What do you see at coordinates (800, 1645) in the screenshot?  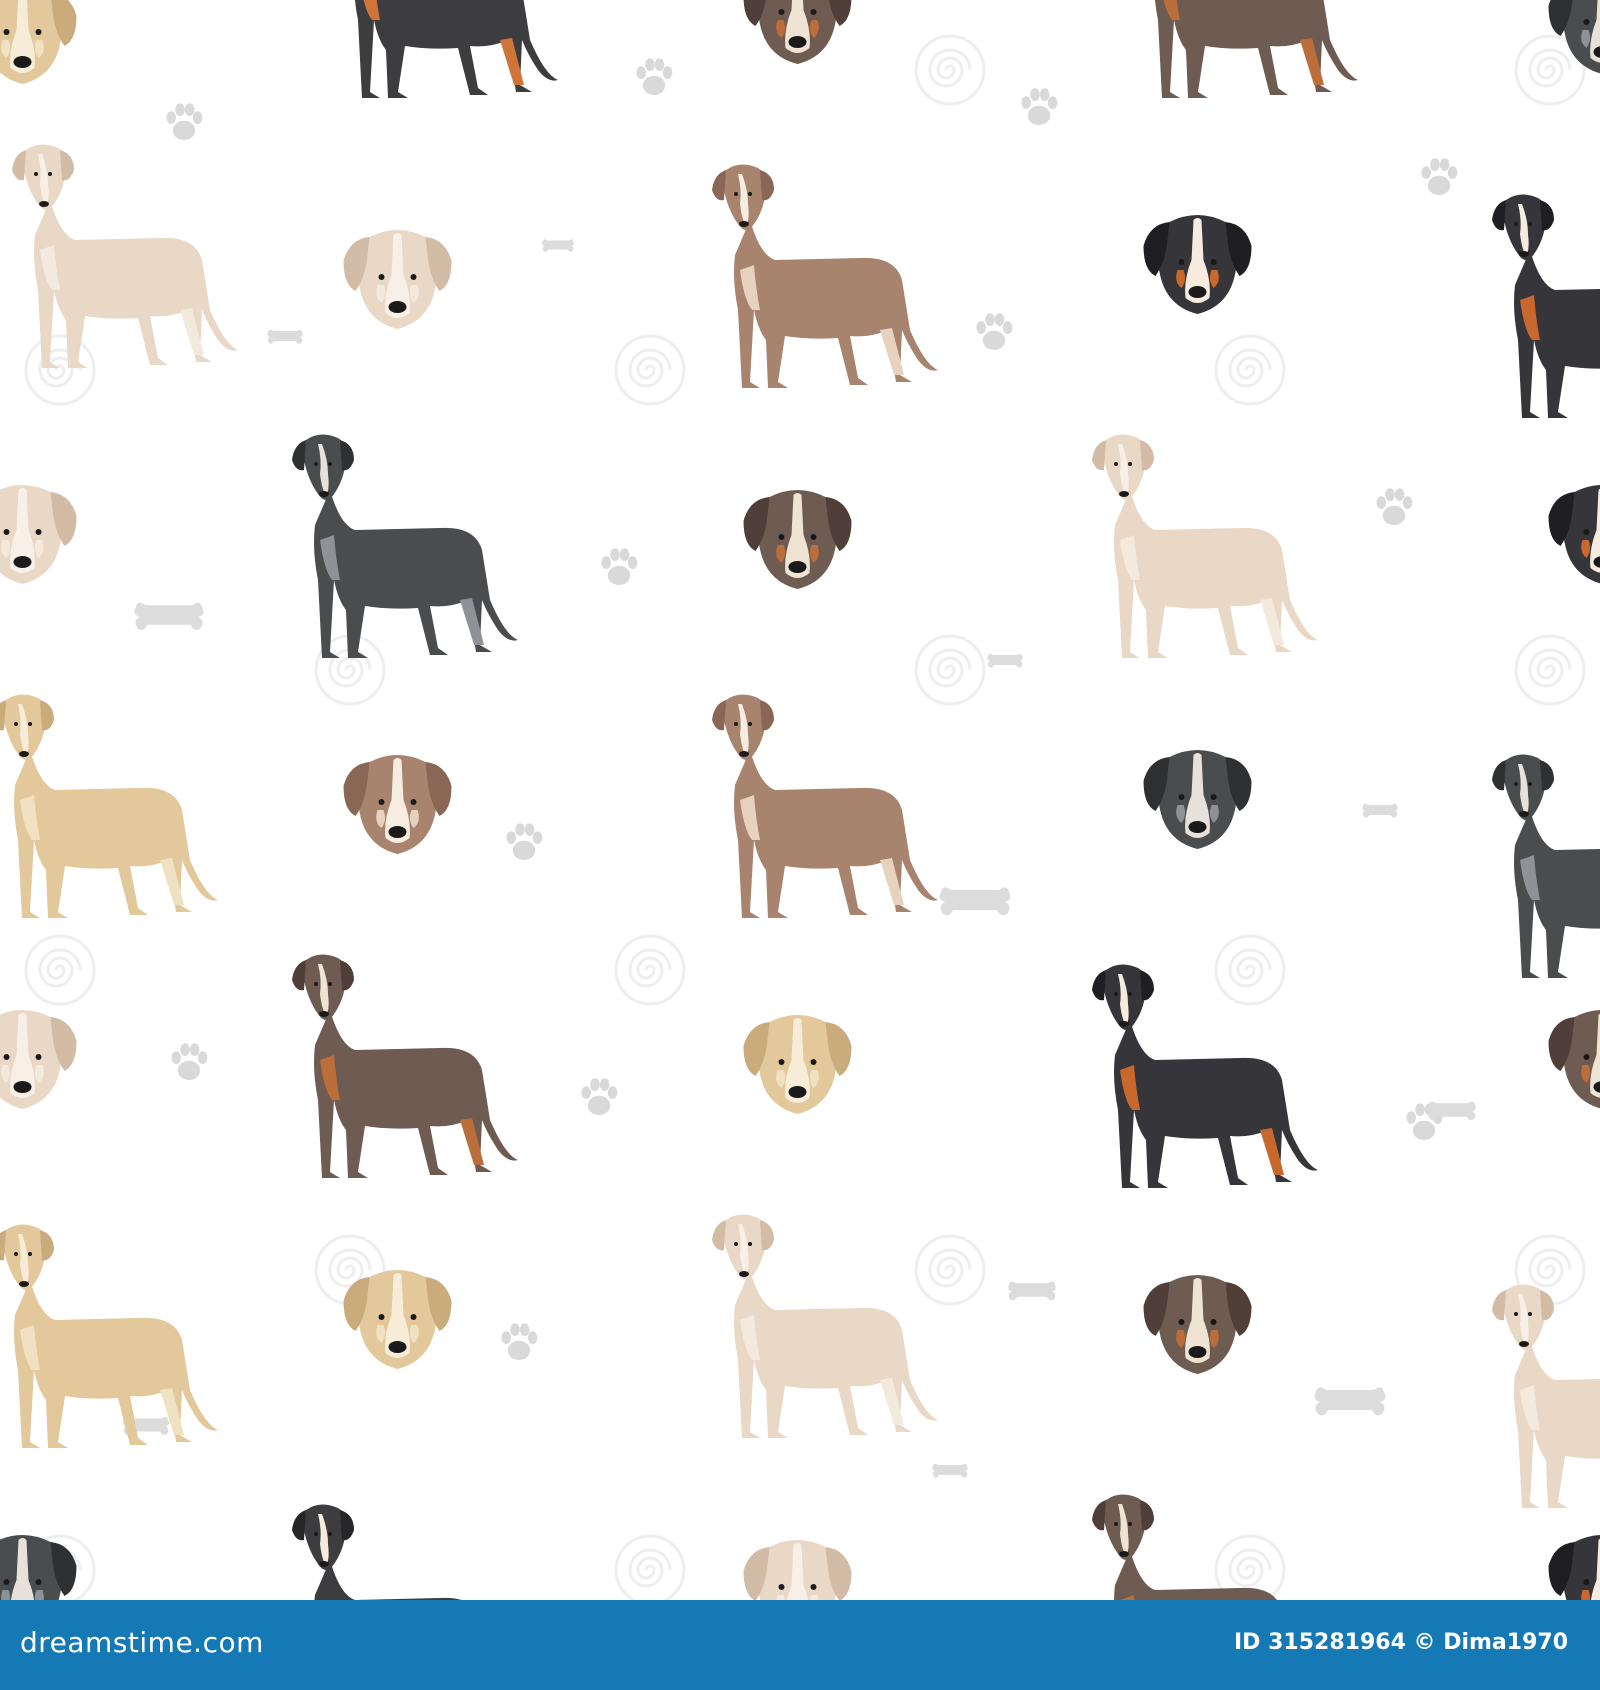 I see `footer-bar: dreamstime.com ID 315281964 © Dima1970` at bounding box center [800, 1645].